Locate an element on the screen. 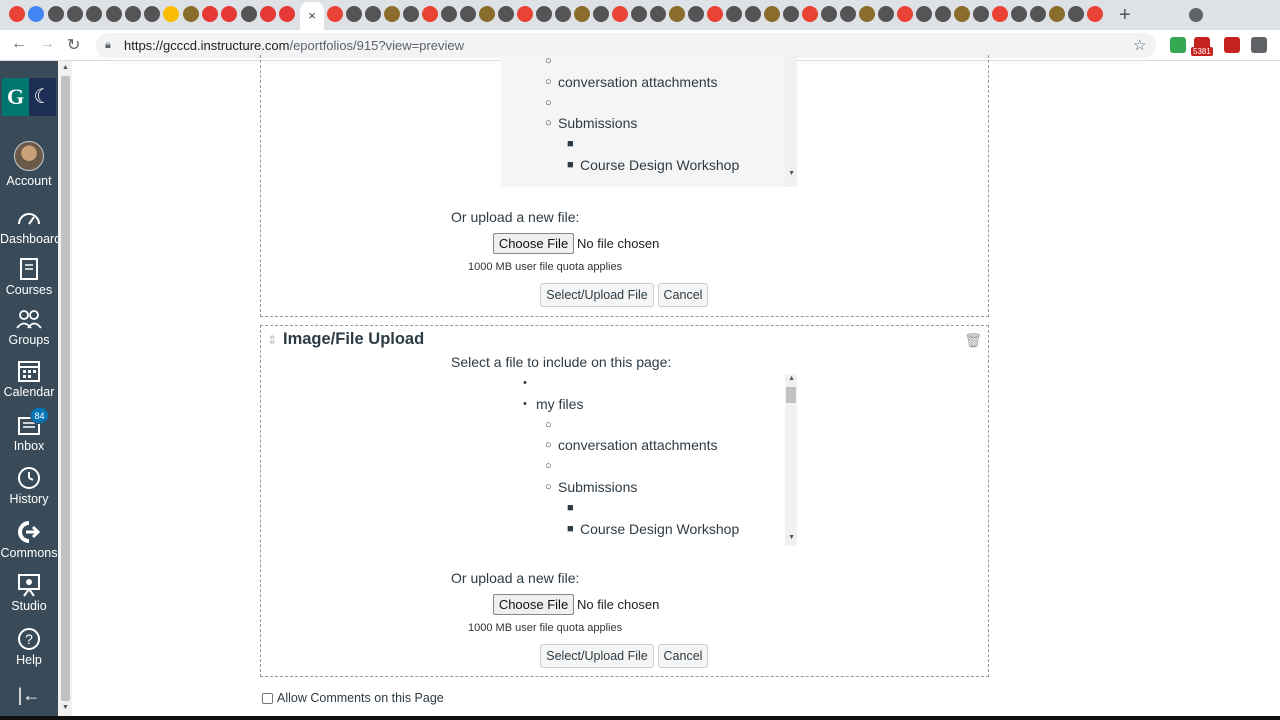  nav-inbox: 84 Inbox is located at coordinates (29, 430).